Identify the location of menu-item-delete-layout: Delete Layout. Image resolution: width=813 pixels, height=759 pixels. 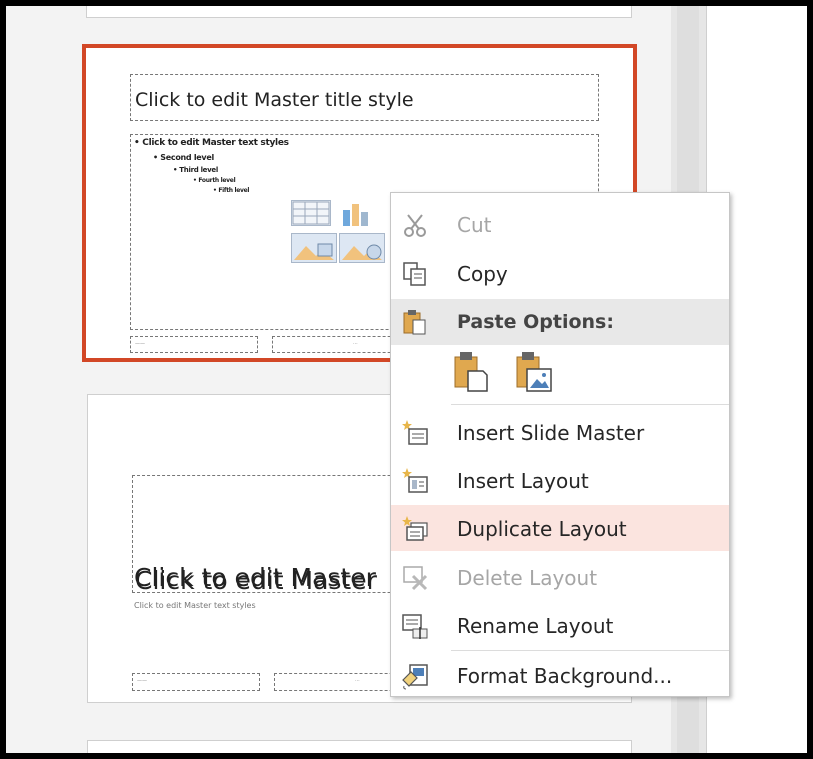
(560, 577).